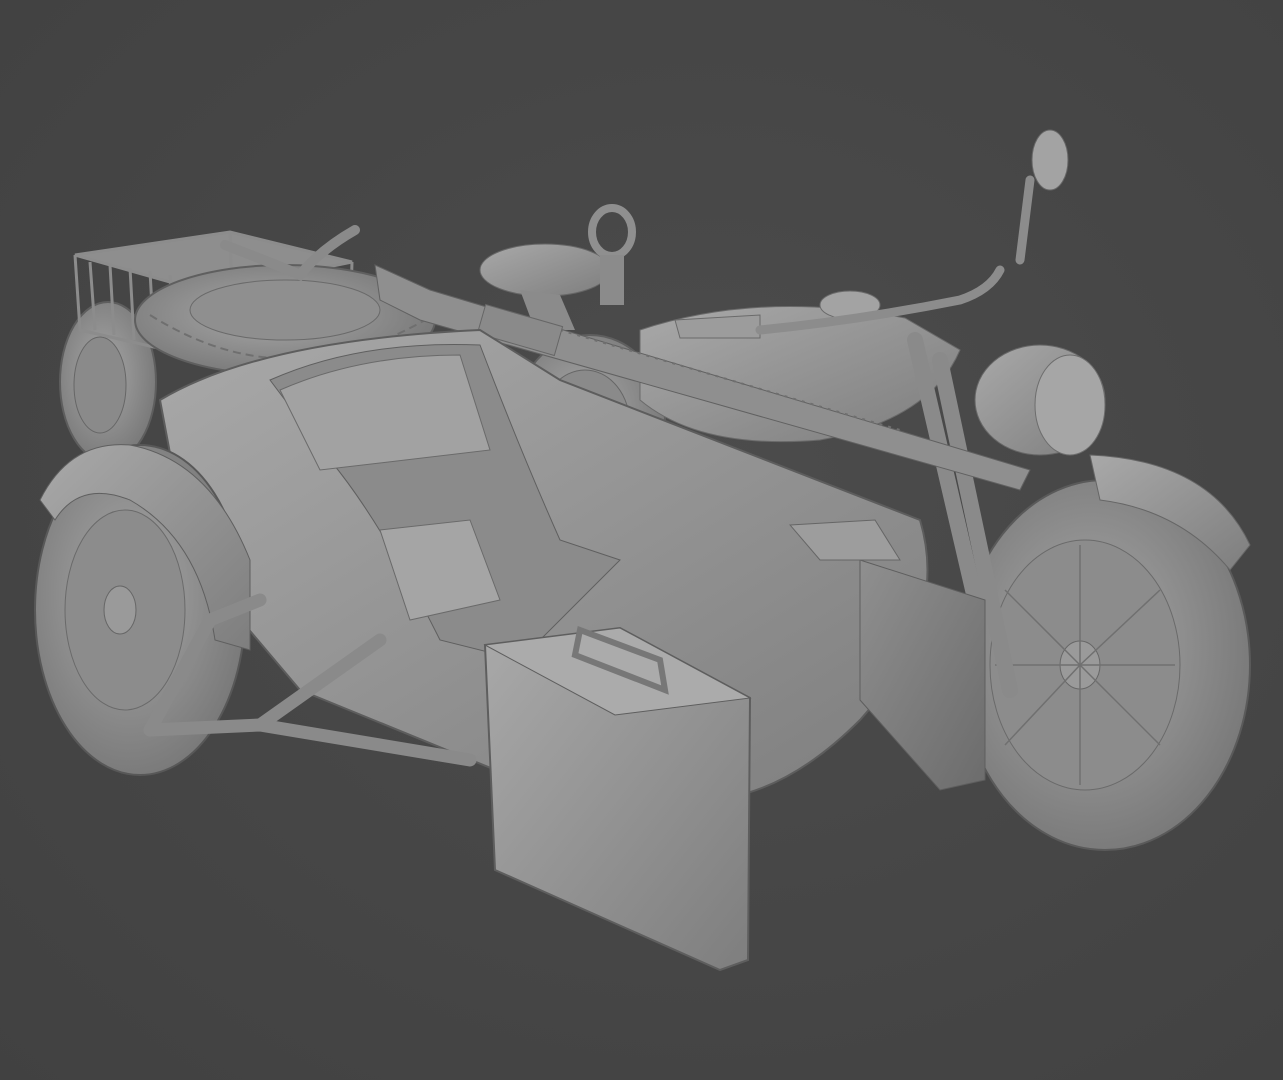 Image resolution: width=1283 pixels, height=1080 pixels. What do you see at coordinates (1040, 400) in the screenshot?
I see `headlight` at bounding box center [1040, 400].